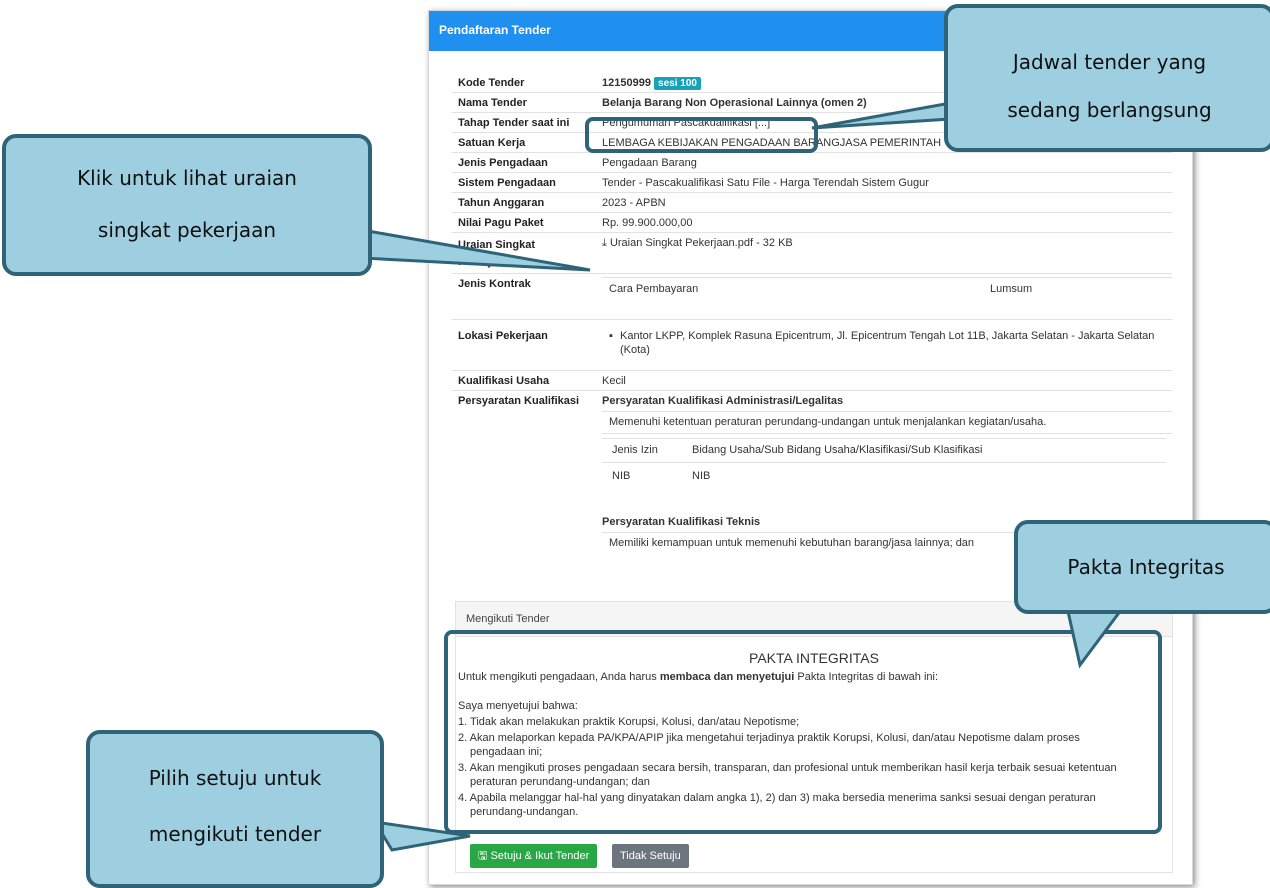 The width and height of the screenshot is (1270, 888). What do you see at coordinates (1109, 62) in the screenshot?
I see `callout-jadwal-line-1: Jadwal tender yang` at bounding box center [1109, 62].